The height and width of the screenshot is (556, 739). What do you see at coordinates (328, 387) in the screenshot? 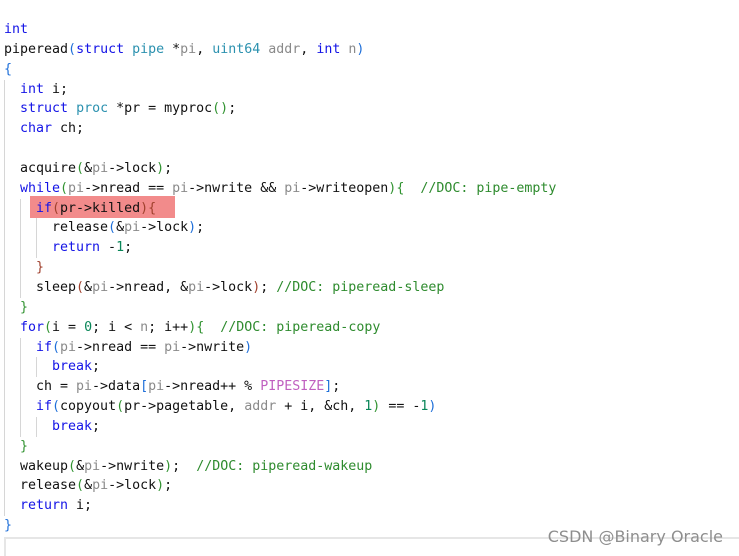
I see `code-token: ]` at bounding box center [328, 387].